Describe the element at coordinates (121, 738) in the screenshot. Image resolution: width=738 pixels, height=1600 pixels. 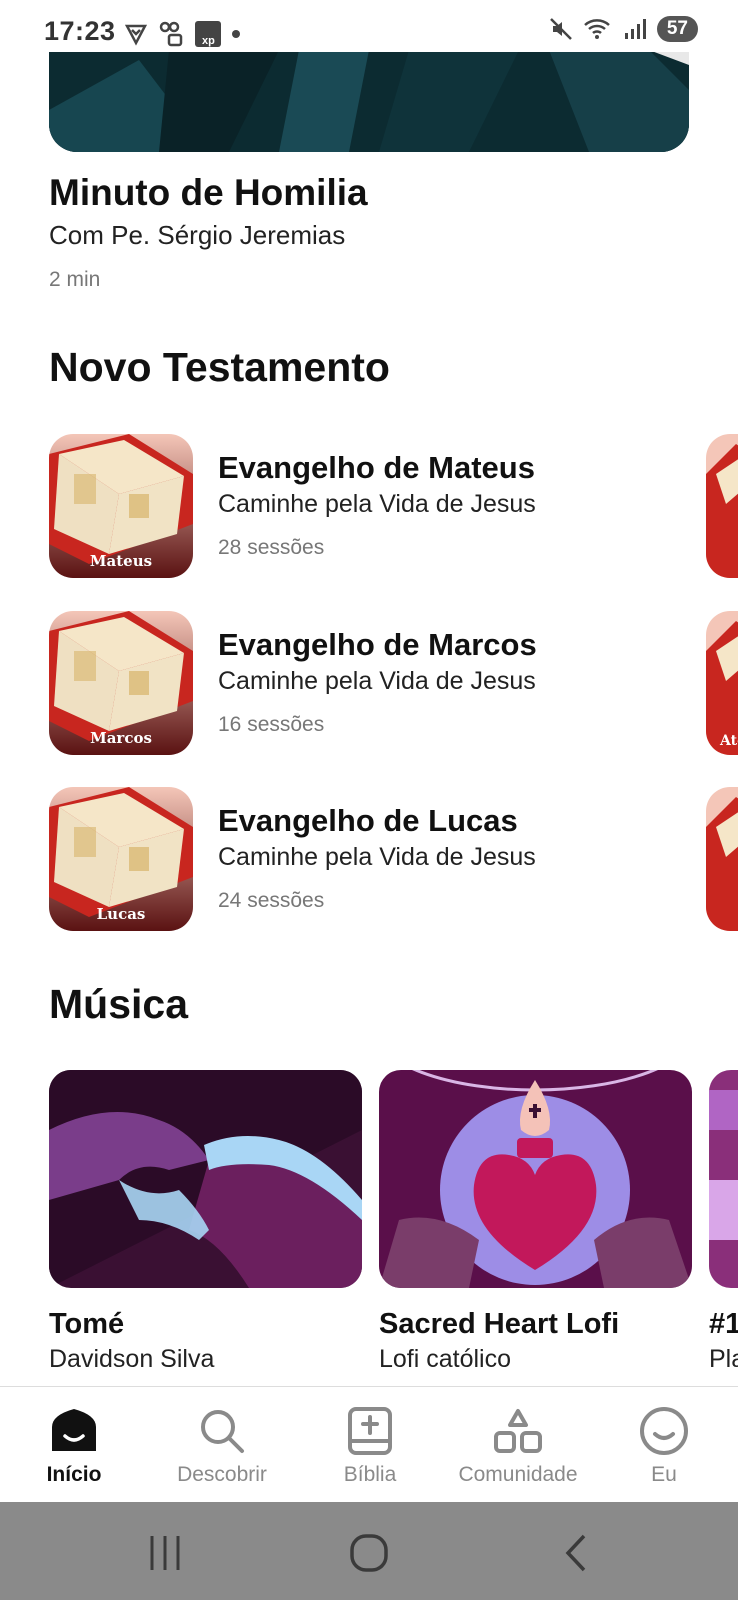
I see `thumb-label: Marcos` at that location.